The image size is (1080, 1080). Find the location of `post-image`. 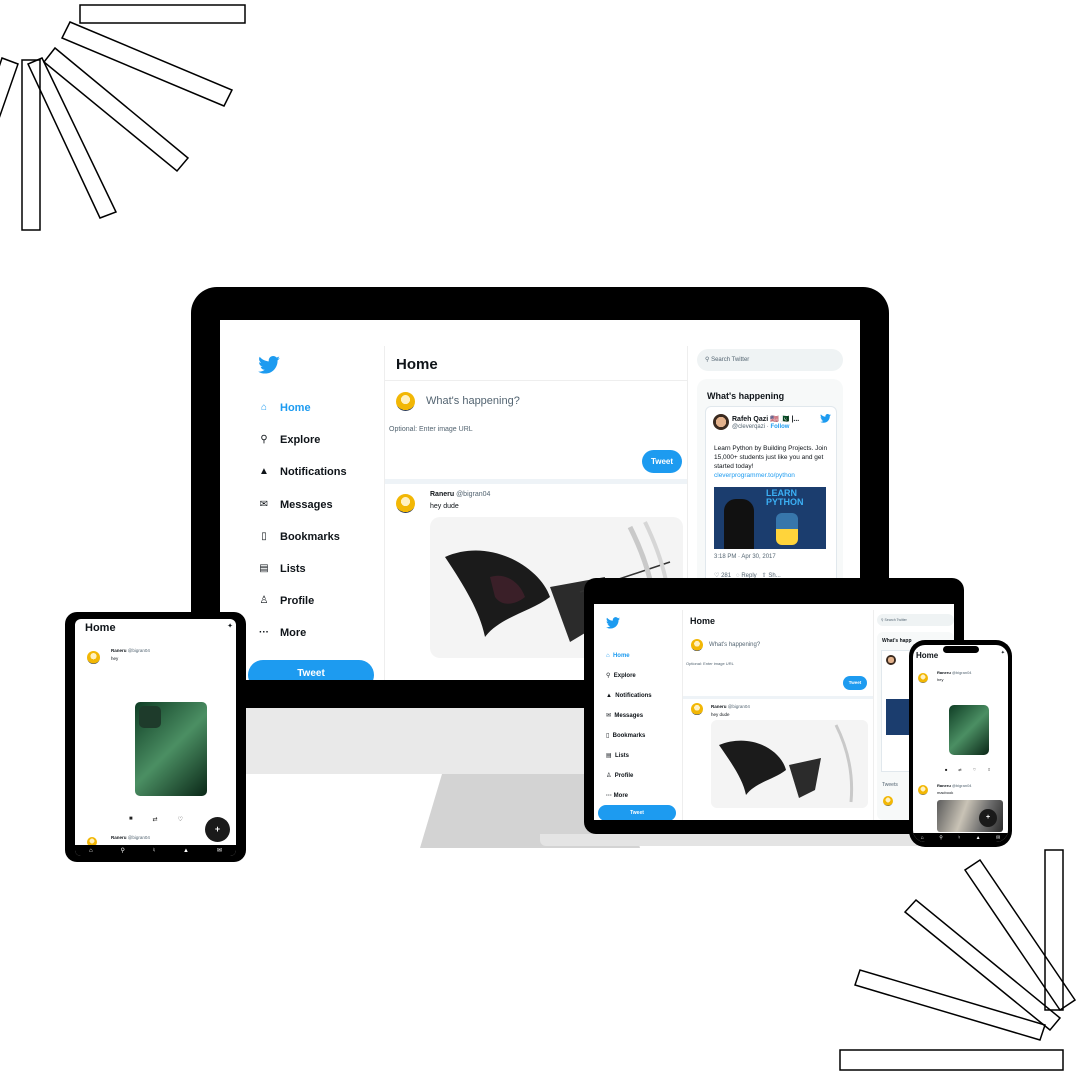

post-image is located at coordinates (789, 764).